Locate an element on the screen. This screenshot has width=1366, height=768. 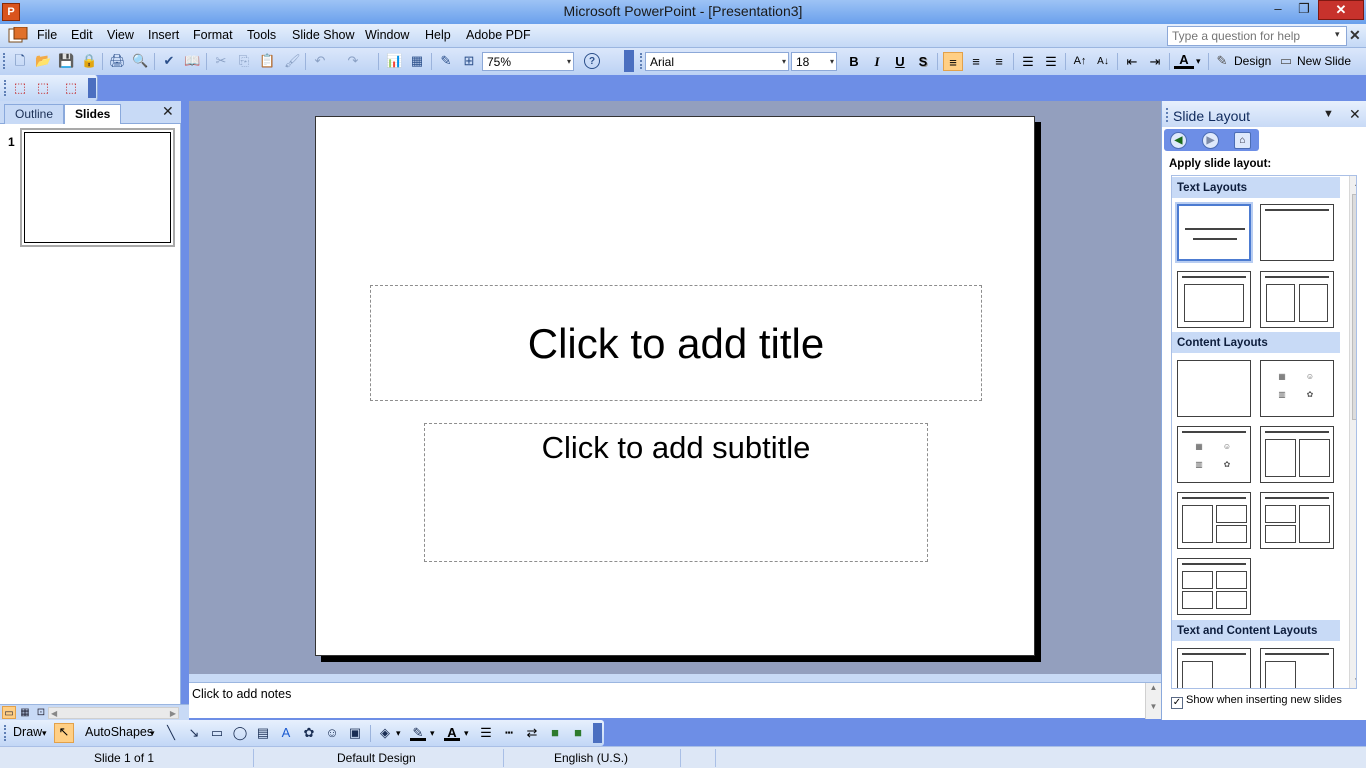
increase-font-size-button: A↑ is located at coordinates (1080, 61).